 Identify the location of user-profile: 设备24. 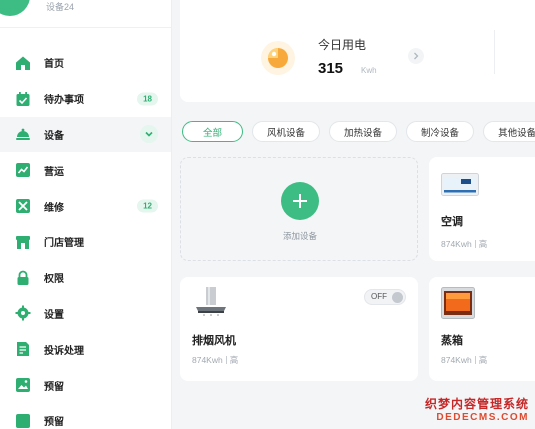
(85, 13).